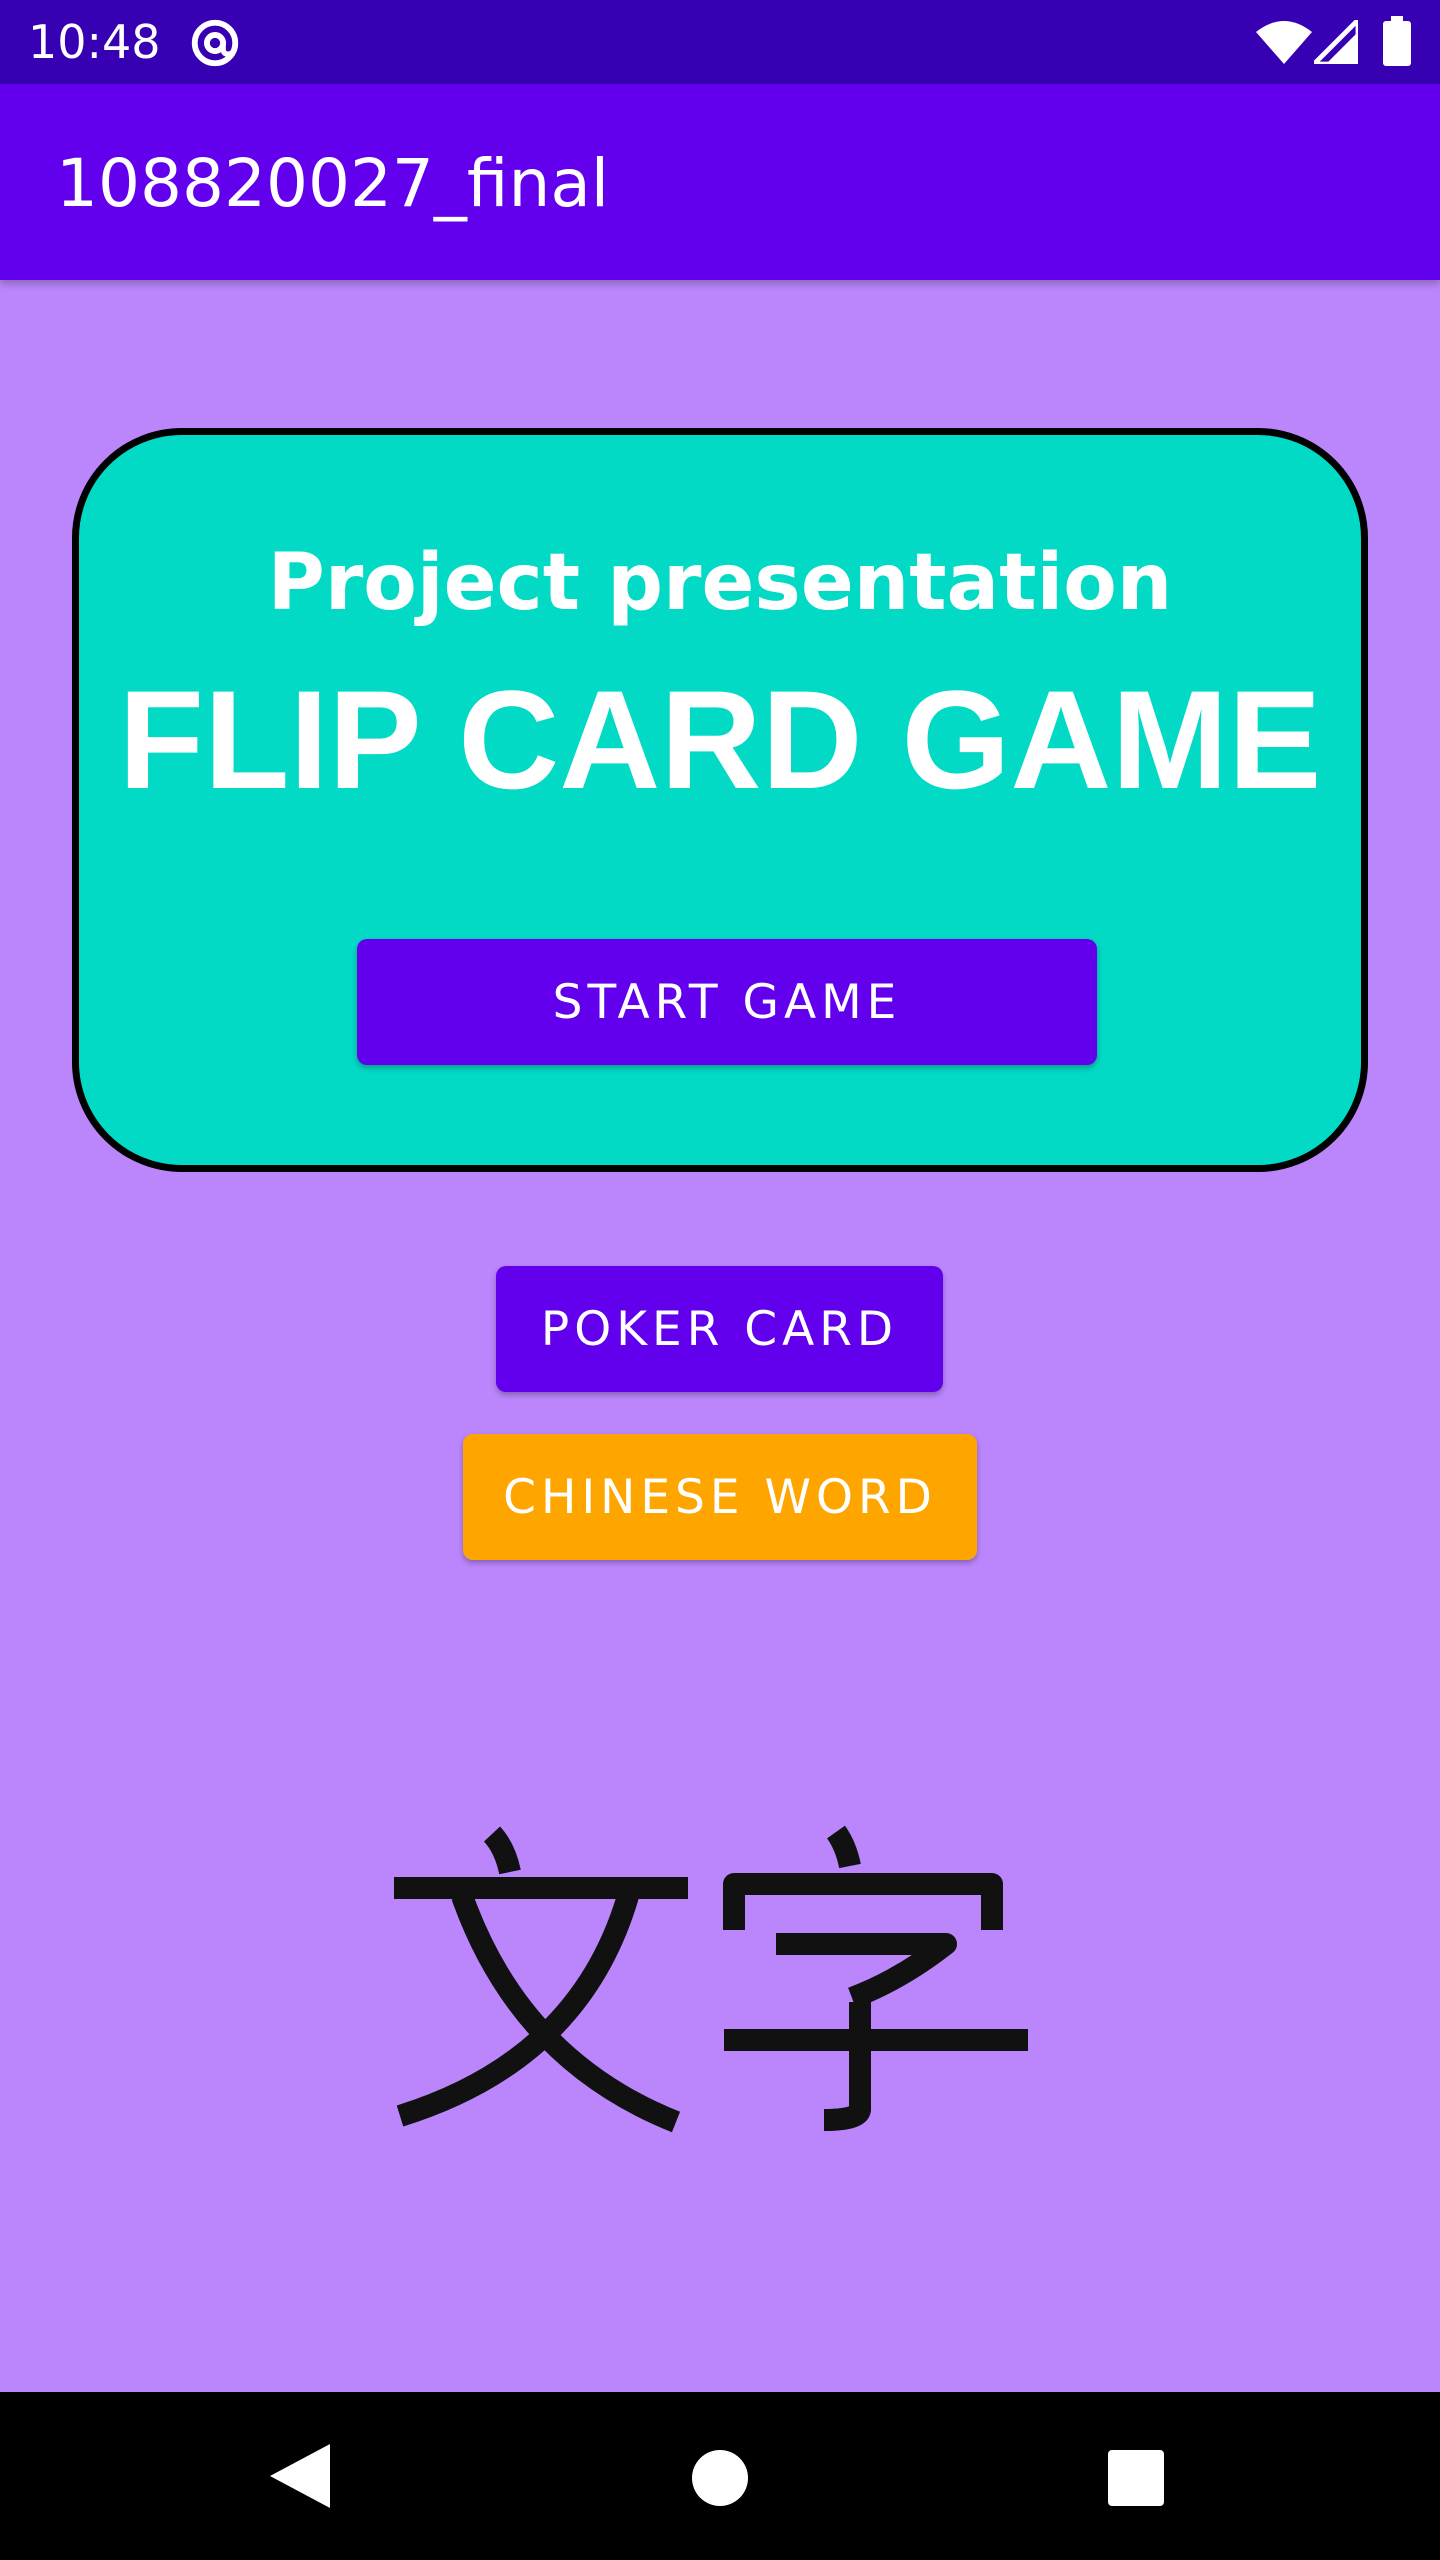  What do you see at coordinates (720, 1497) in the screenshot?
I see `chinese-word-button: CHINESE WORD` at bounding box center [720, 1497].